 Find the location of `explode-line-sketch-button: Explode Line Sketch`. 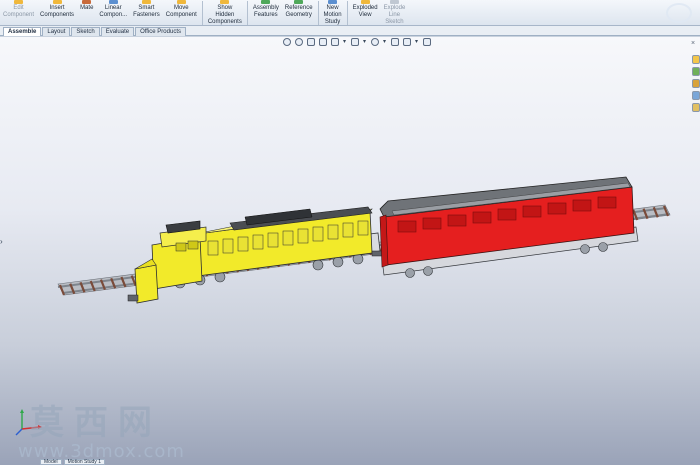

explode-line-sketch-button: Explode Line Sketch is located at coordinates (395, 12).